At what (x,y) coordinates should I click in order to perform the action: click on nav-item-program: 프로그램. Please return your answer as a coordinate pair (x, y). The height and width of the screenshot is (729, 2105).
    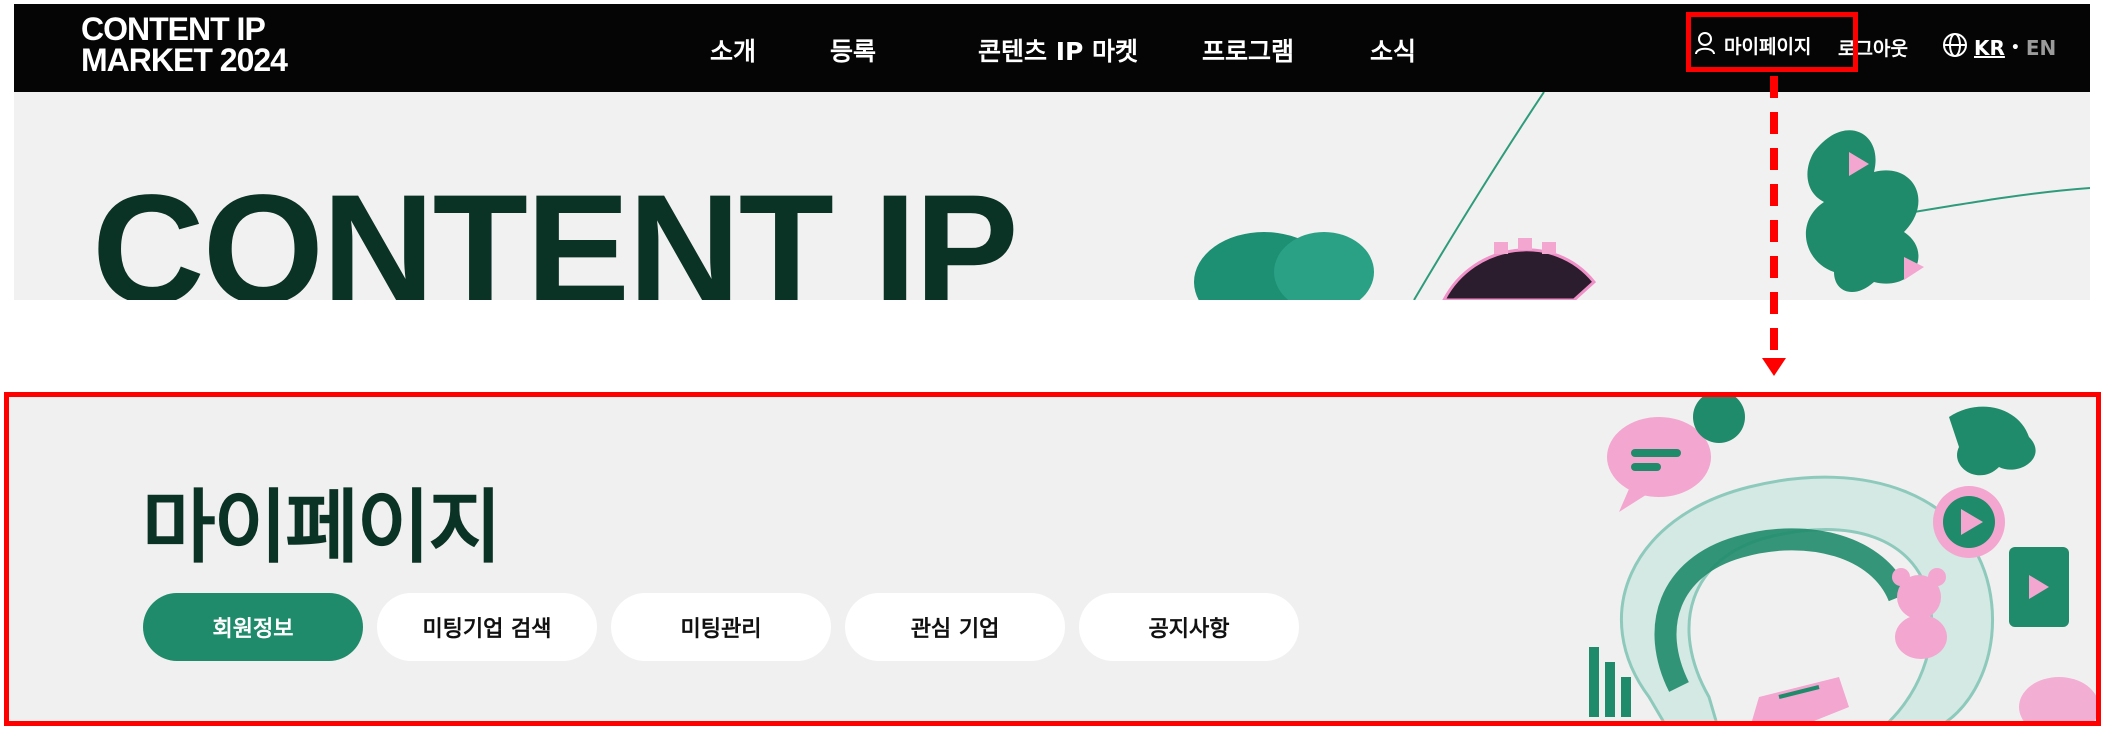
    Looking at the image, I should click on (1248, 50).